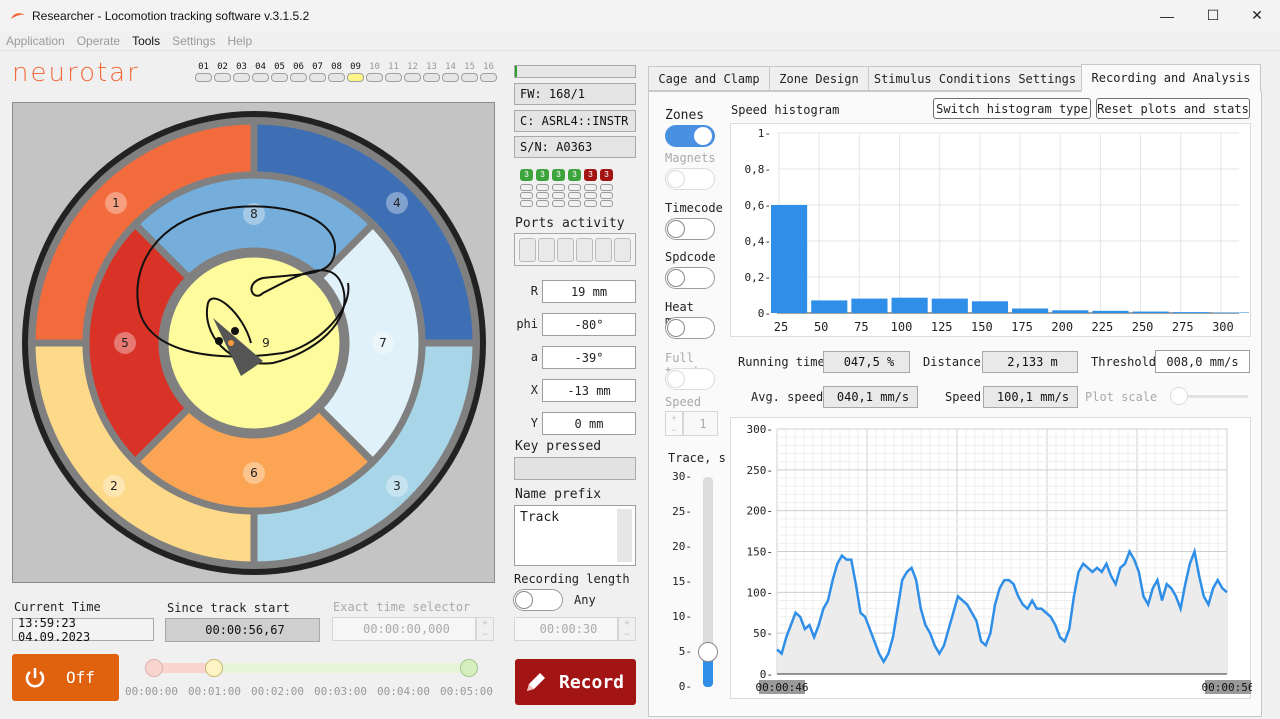  What do you see at coordinates (538, 600) in the screenshot?
I see `recording-length-toggle` at bounding box center [538, 600].